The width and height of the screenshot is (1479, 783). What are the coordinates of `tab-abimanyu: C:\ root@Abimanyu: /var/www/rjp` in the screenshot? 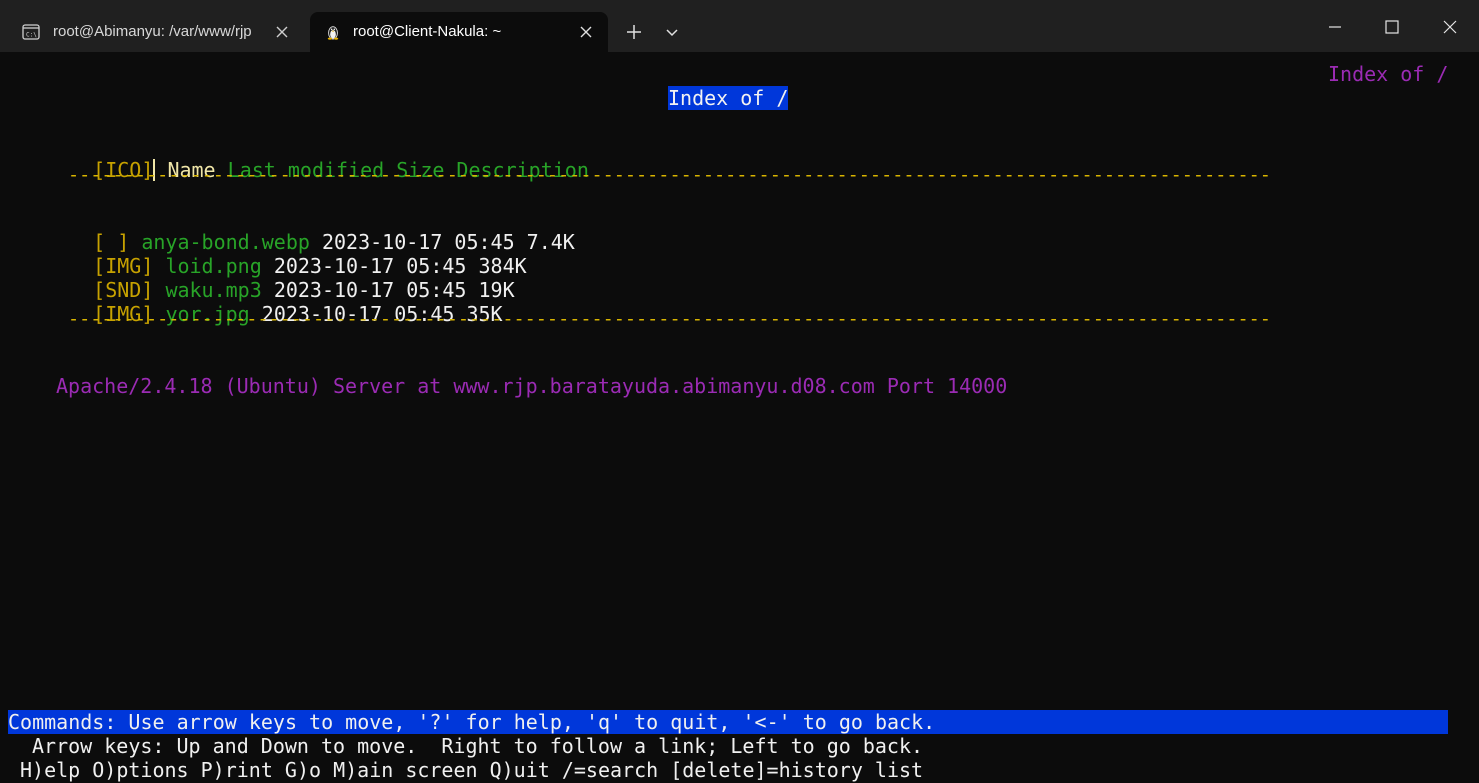 It's located at (156, 32).